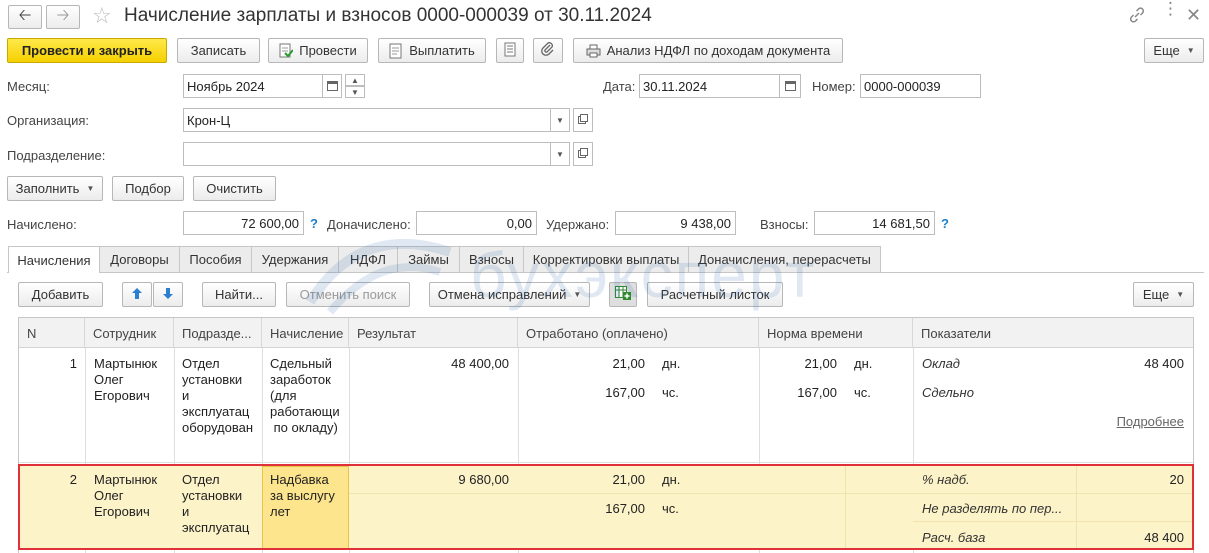  I want to click on department-open-button, so click(583, 154).